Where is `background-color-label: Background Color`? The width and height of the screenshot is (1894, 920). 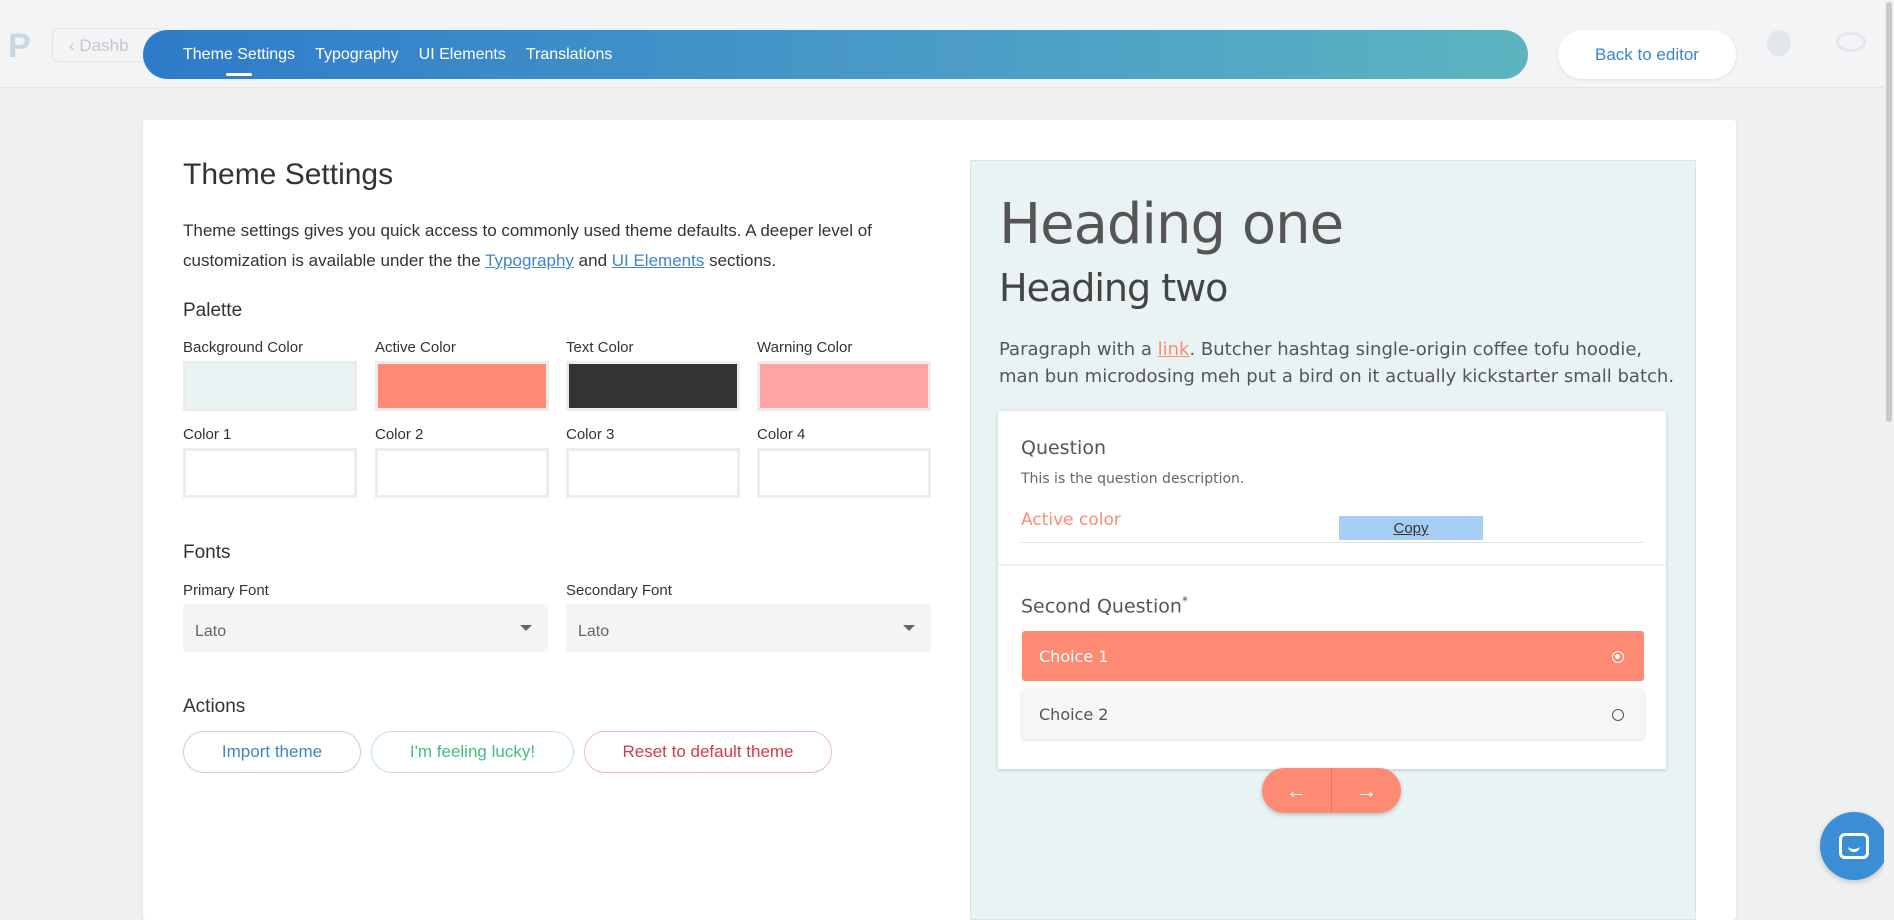
background-color-label: Background Color is located at coordinates (243, 347).